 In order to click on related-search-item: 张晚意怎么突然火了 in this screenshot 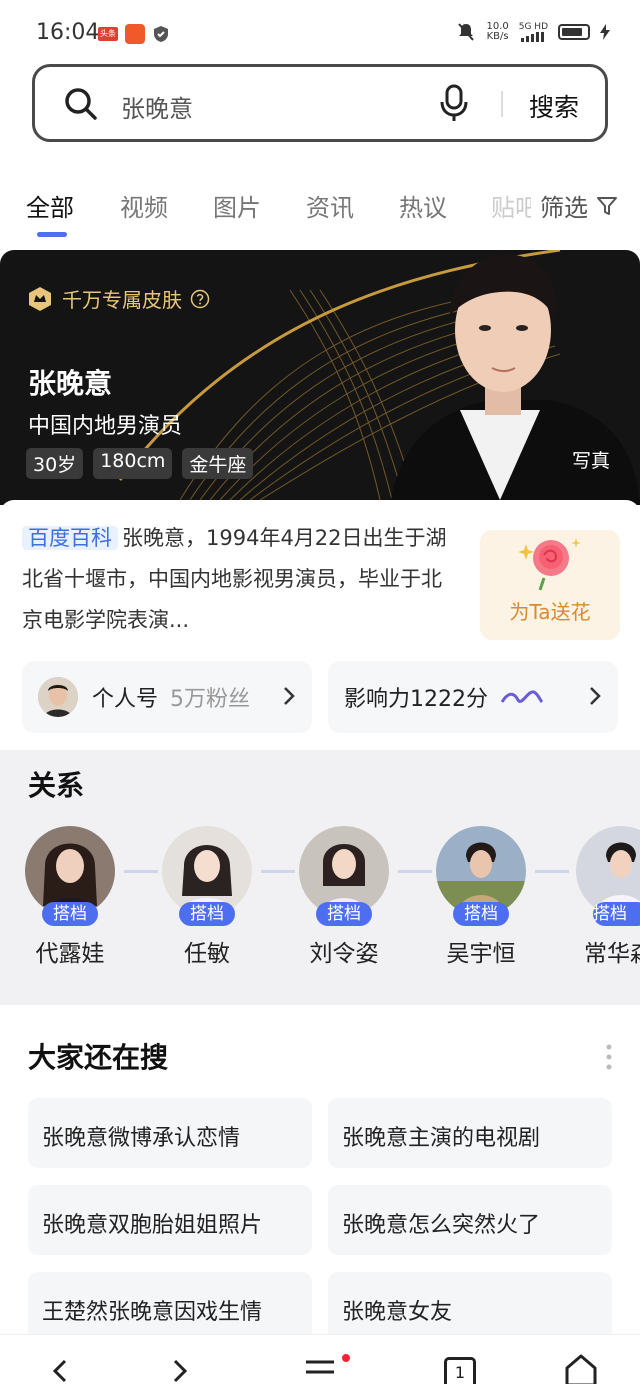, I will do `click(470, 1220)`.